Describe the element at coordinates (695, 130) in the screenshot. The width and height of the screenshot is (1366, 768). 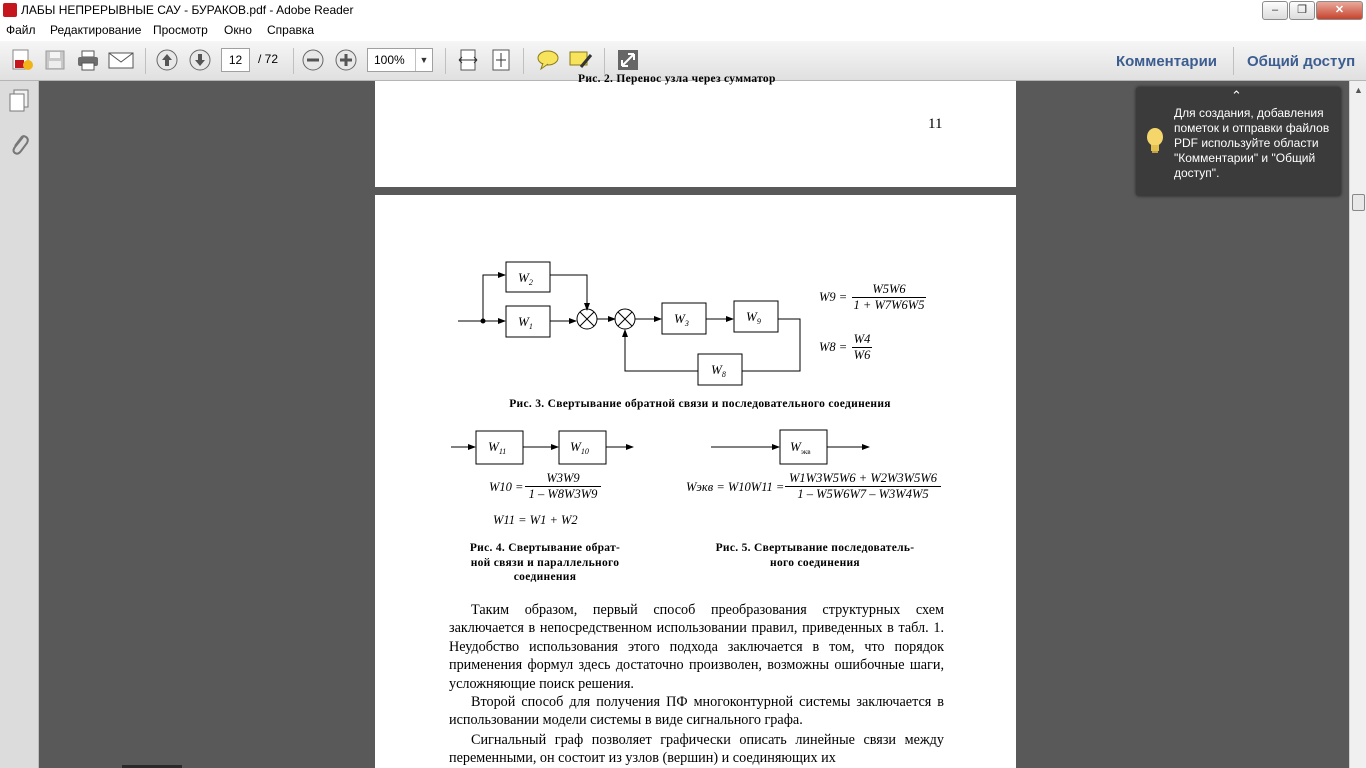
I see `pdf-page-11: Рис. 2. Перенос узла через сумматор 11` at that location.